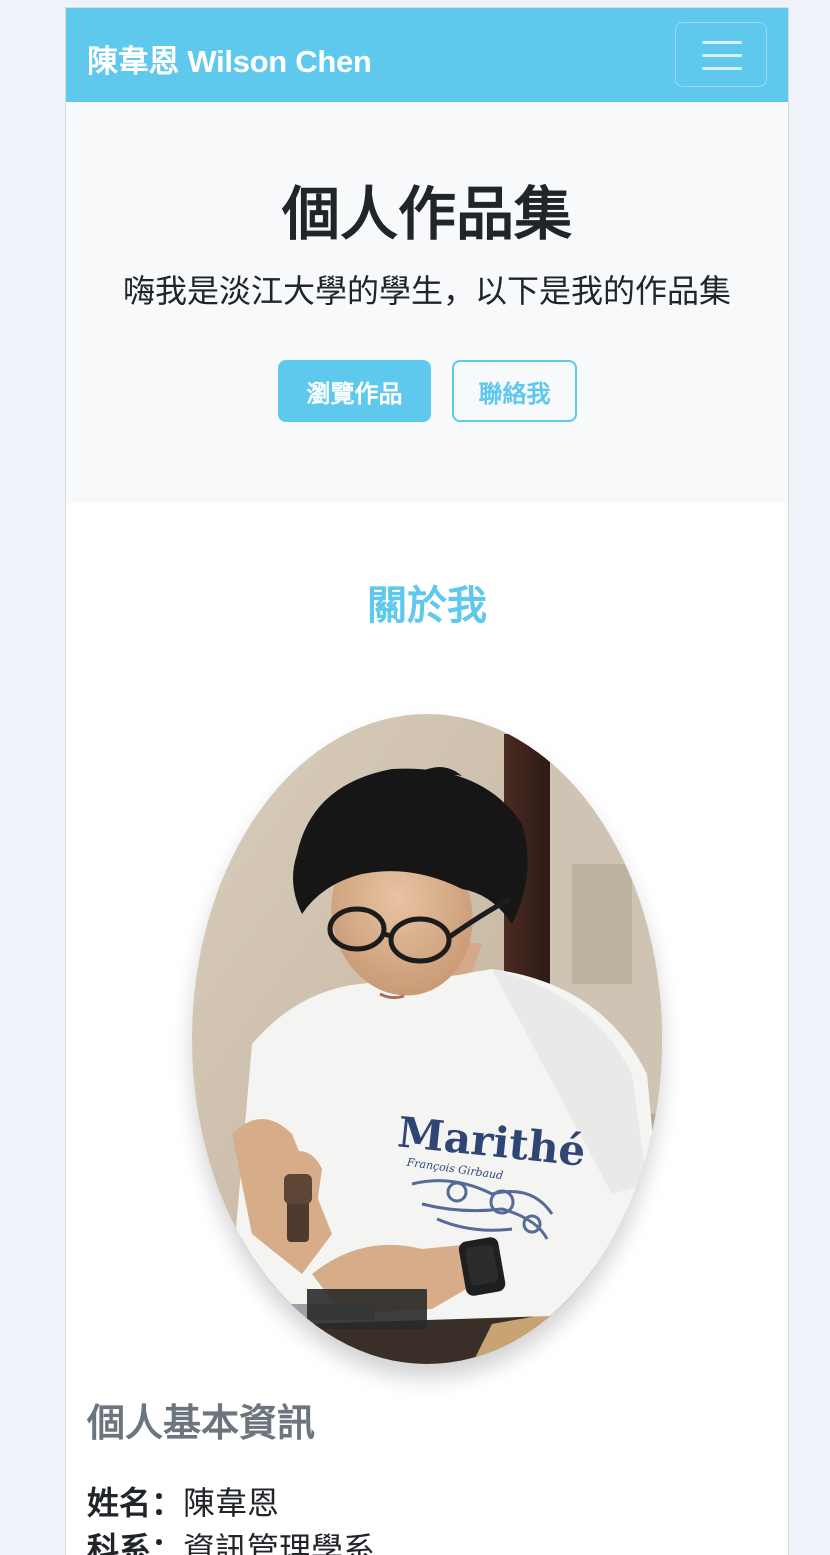  I want to click on info-name-row: 姓名：陳韋恩, so click(183, 1503).